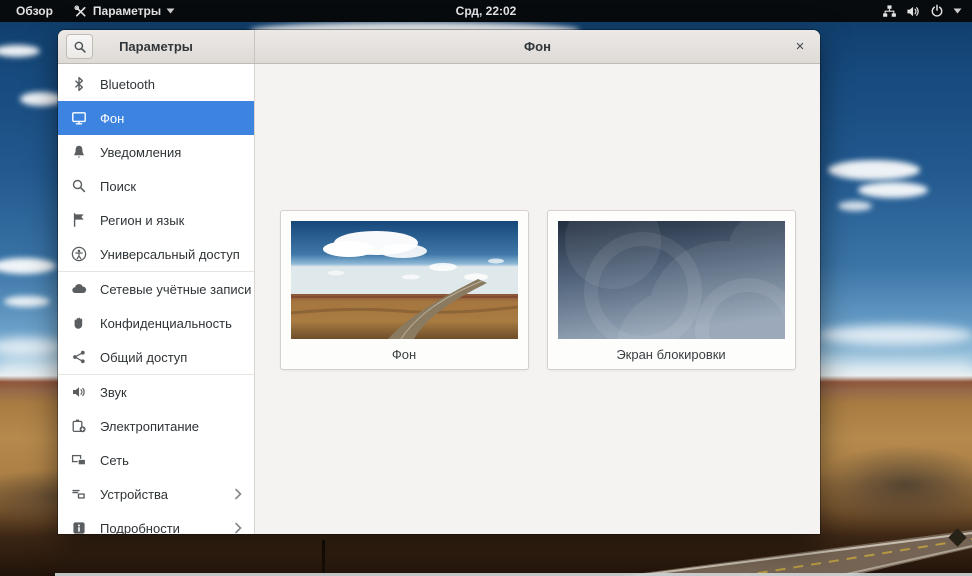 This screenshot has height=576, width=972. I want to click on desert-patch, so click(891, 485).